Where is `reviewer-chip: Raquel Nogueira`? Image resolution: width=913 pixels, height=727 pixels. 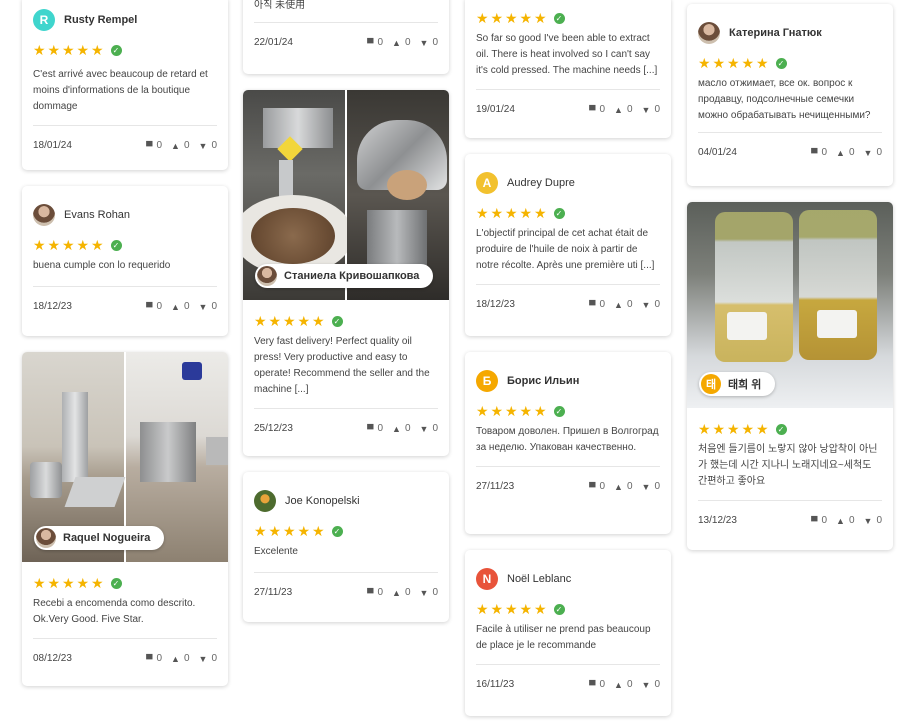
reviewer-chip: Raquel Nogueira is located at coordinates (99, 538).